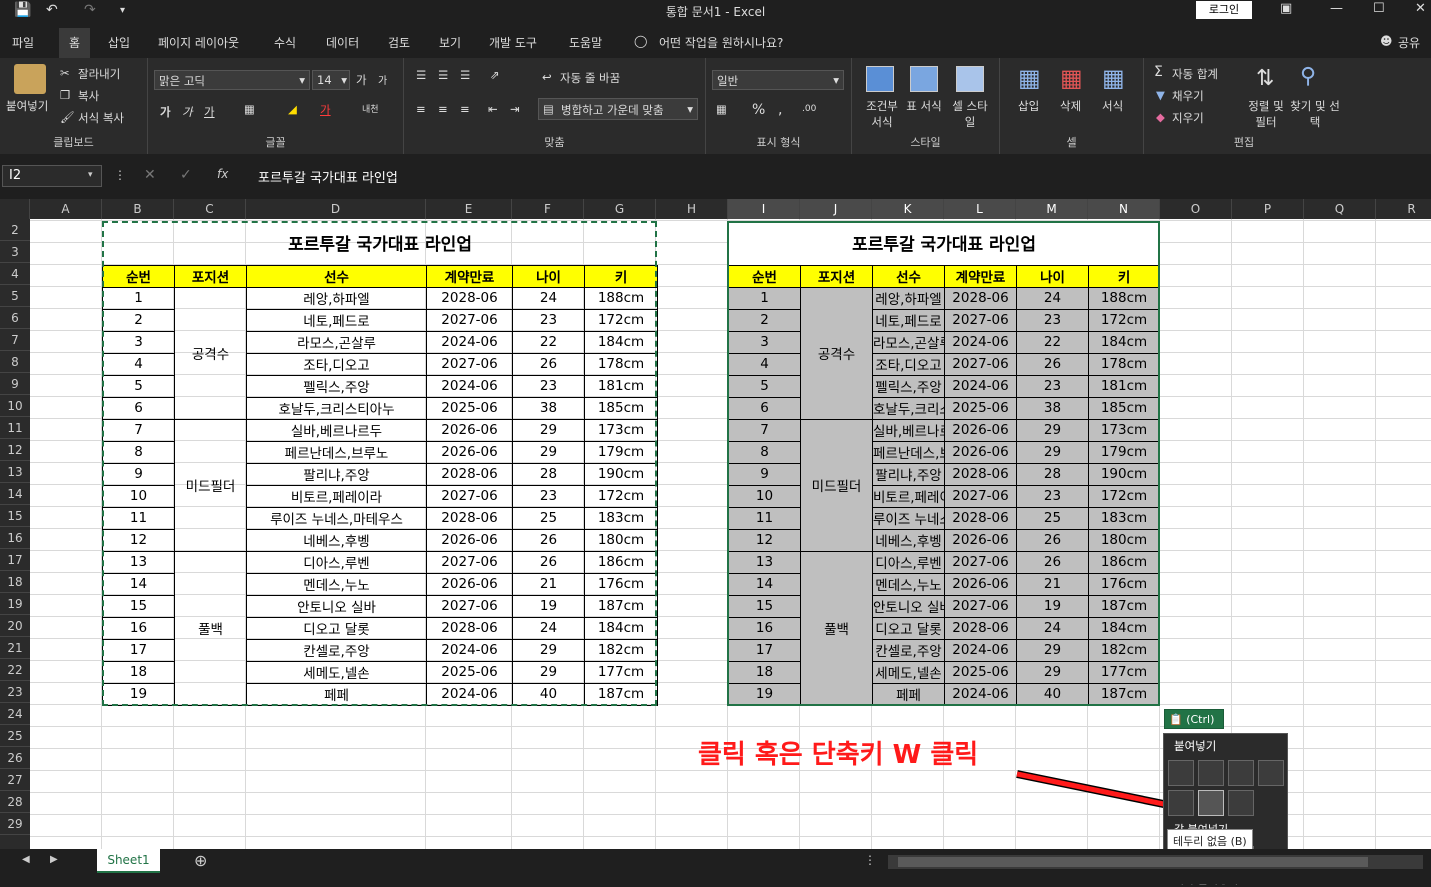  What do you see at coordinates (285, 42) in the screenshot?
I see `tab-formulas: 수식` at bounding box center [285, 42].